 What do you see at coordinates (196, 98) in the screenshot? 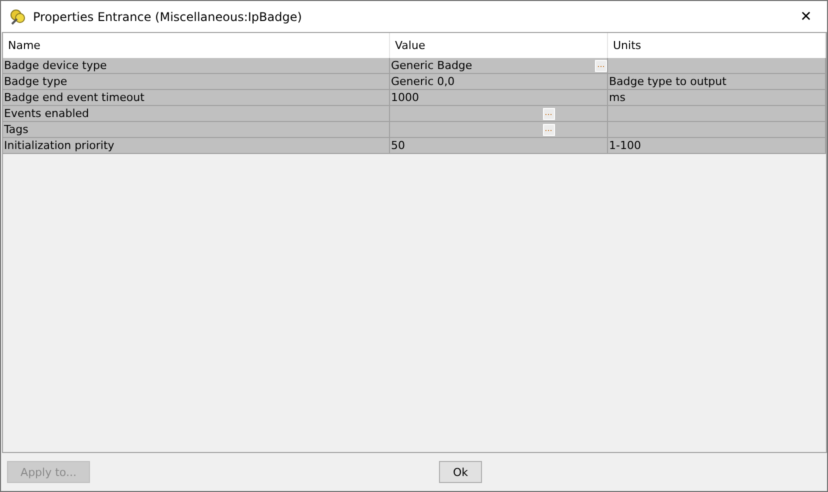
I see `table-cell: Badge end event timeout` at bounding box center [196, 98].